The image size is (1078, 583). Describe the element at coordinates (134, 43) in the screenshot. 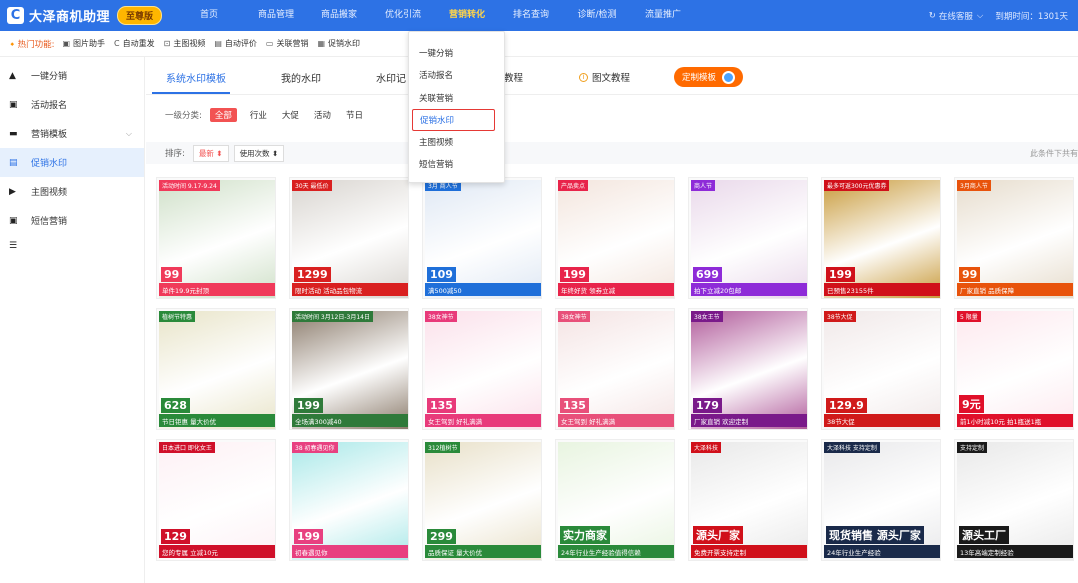

I see `hot-item-auto-repost: C 自动重发` at that location.